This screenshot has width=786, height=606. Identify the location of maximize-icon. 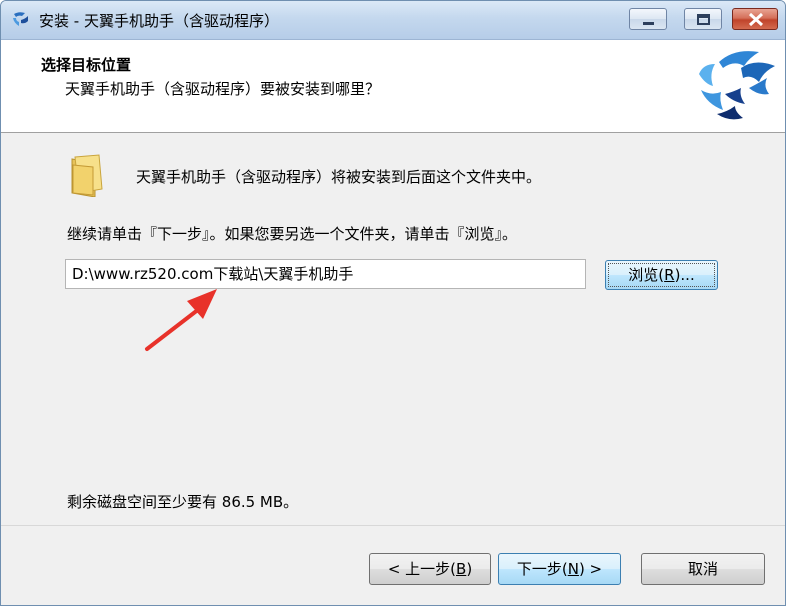
(703, 19).